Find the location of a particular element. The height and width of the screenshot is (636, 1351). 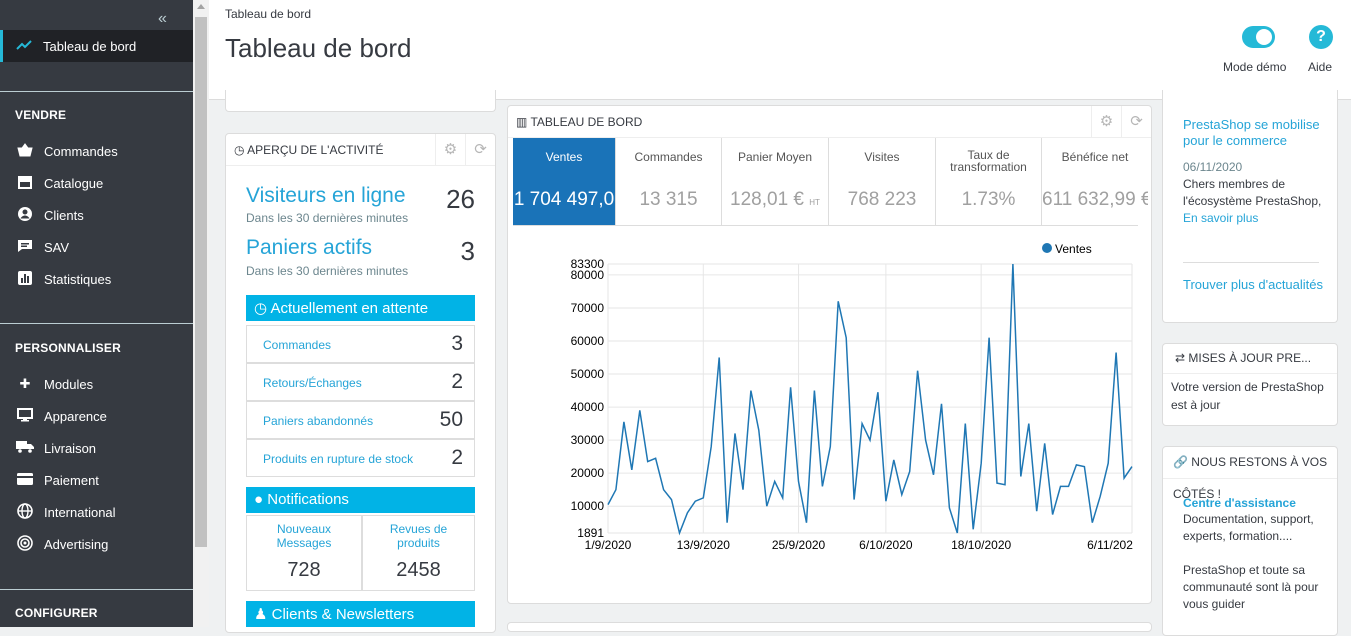

sidebar-item-shipping: Livraison is located at coordinates (56, 448).